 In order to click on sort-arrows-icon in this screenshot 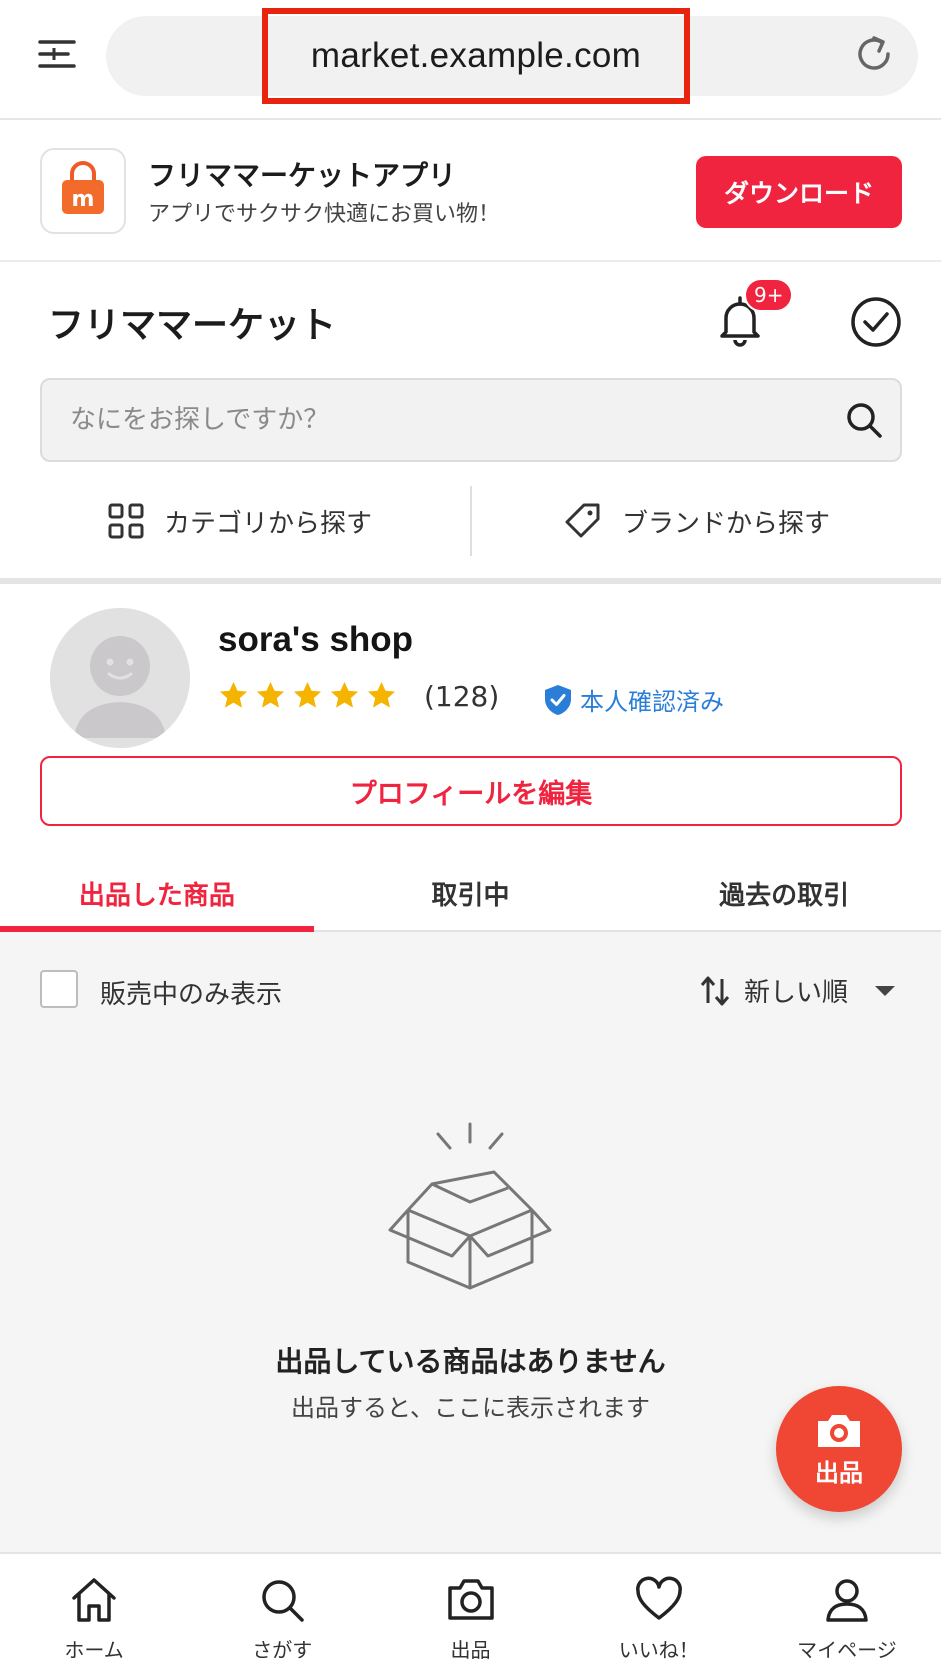, I will do `click(715, 990)`.